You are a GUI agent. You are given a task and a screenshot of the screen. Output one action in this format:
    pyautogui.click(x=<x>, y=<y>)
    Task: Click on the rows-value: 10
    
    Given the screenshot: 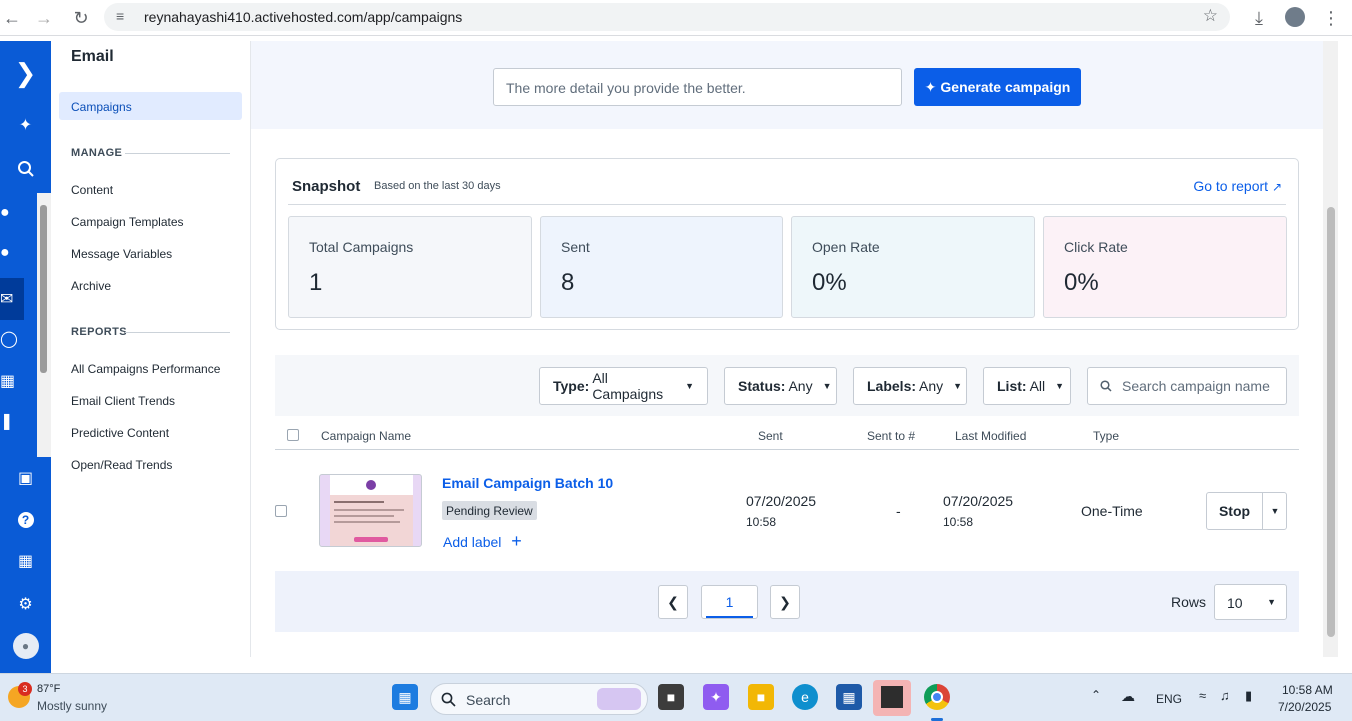 What is the action you would take?
    pyautogui.click(x=1235, y=603)
    